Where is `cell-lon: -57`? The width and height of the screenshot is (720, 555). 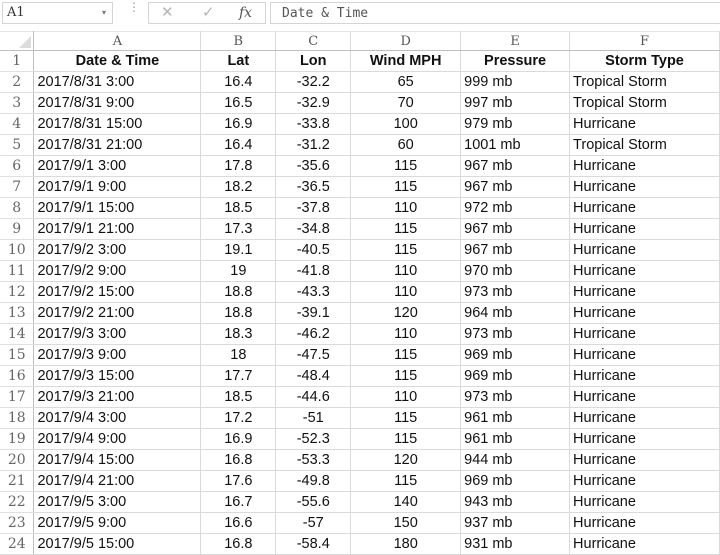
cell-lon: -57 is located at coordinates (313, 523).